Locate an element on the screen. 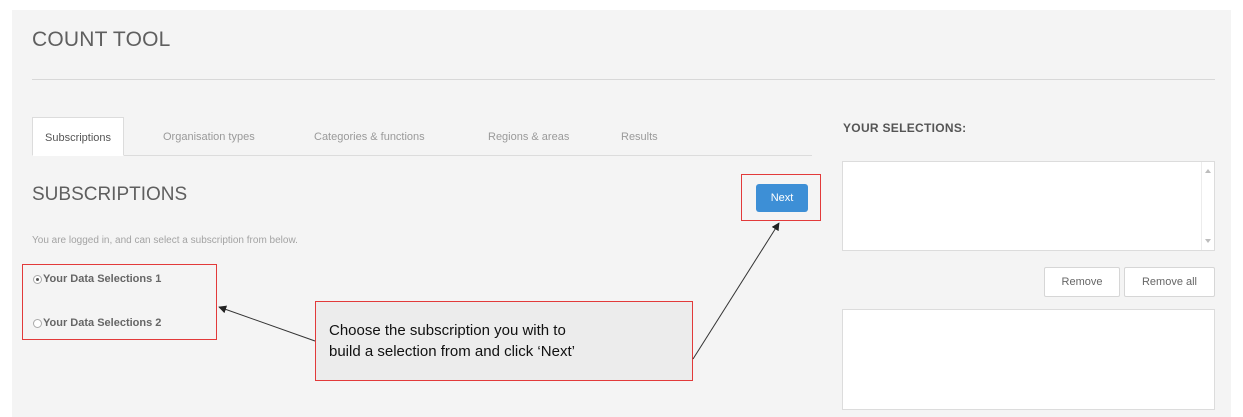 Image resolution: width=1243 pixels, height=417 pixels. subscription-option-1: Your Data Selections 1 is located at coordinates (97, 279).